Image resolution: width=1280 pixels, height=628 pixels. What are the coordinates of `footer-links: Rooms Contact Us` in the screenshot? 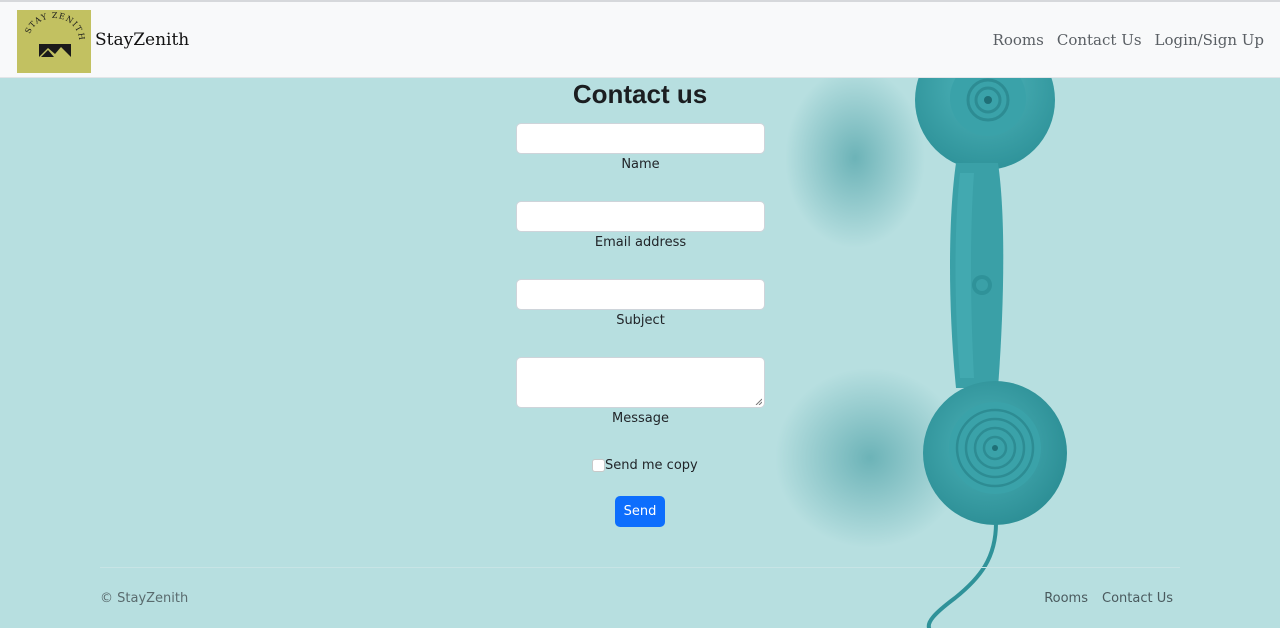 It's located at (1108, 598).